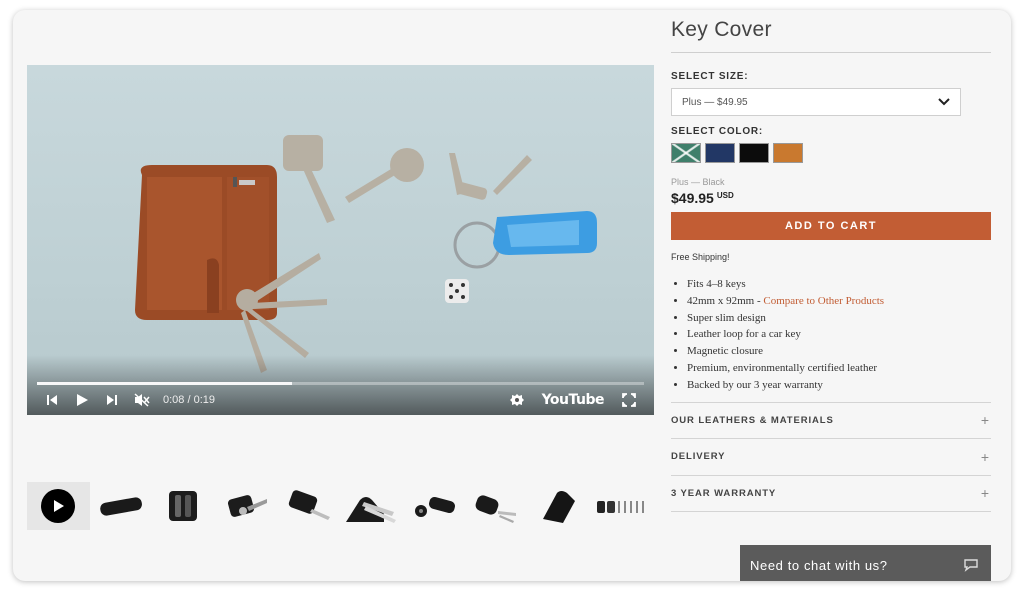 The height and width of the screenshot is (591, 1024). I want to click on thumbnail-video, so click(58, 506).